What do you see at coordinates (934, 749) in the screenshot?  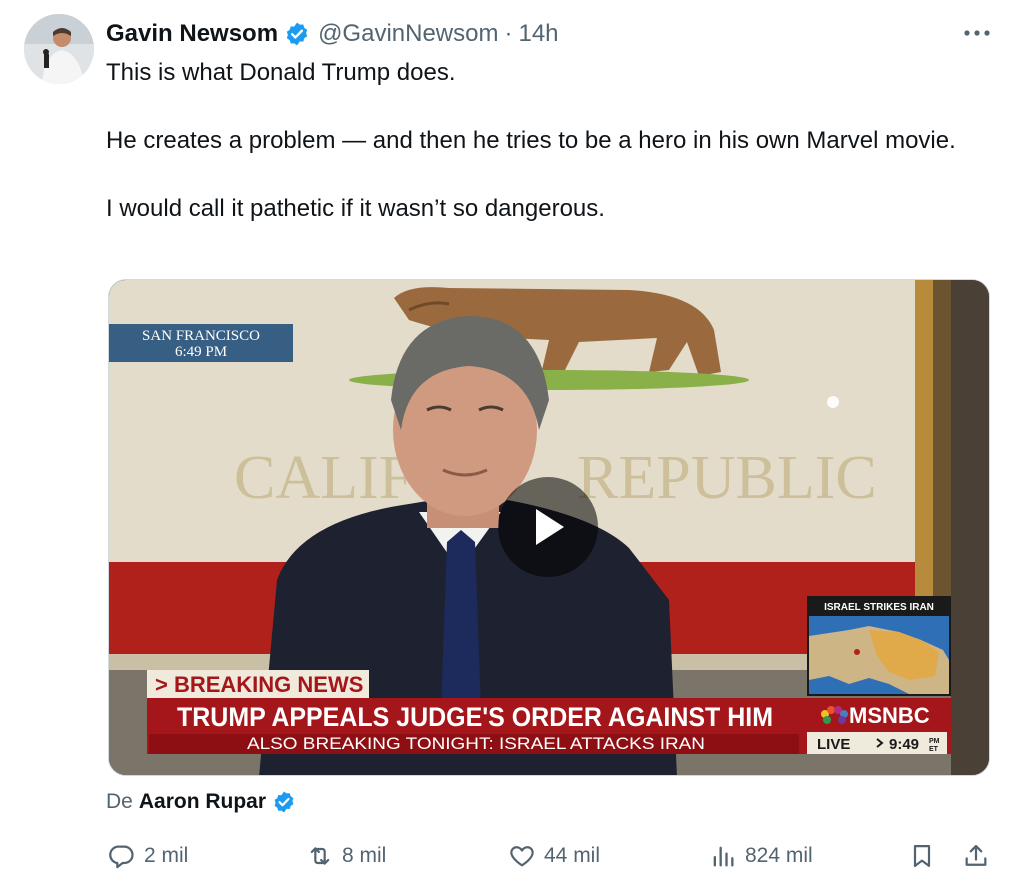 I see `live-zone-bottom: ET` at bounding box center [934, 749].